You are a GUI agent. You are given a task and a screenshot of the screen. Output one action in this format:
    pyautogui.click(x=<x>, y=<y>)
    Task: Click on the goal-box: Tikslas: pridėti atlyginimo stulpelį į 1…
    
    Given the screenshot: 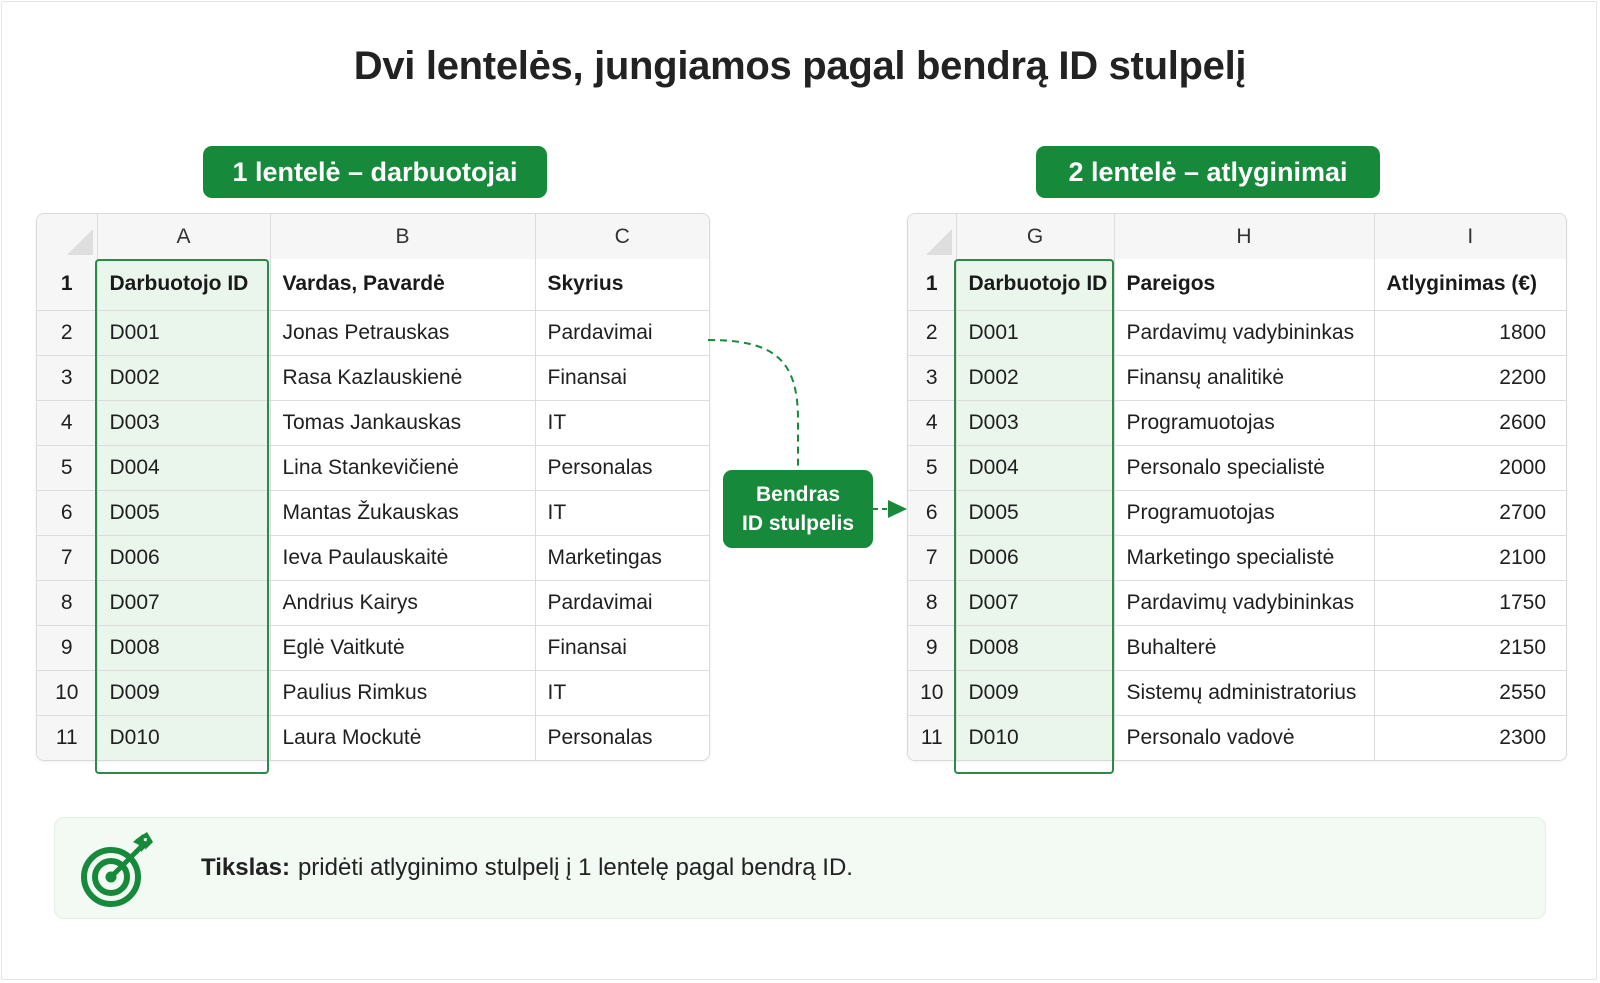 What is the action you would take?
    pyautogui.click(x=800, y=868)
    